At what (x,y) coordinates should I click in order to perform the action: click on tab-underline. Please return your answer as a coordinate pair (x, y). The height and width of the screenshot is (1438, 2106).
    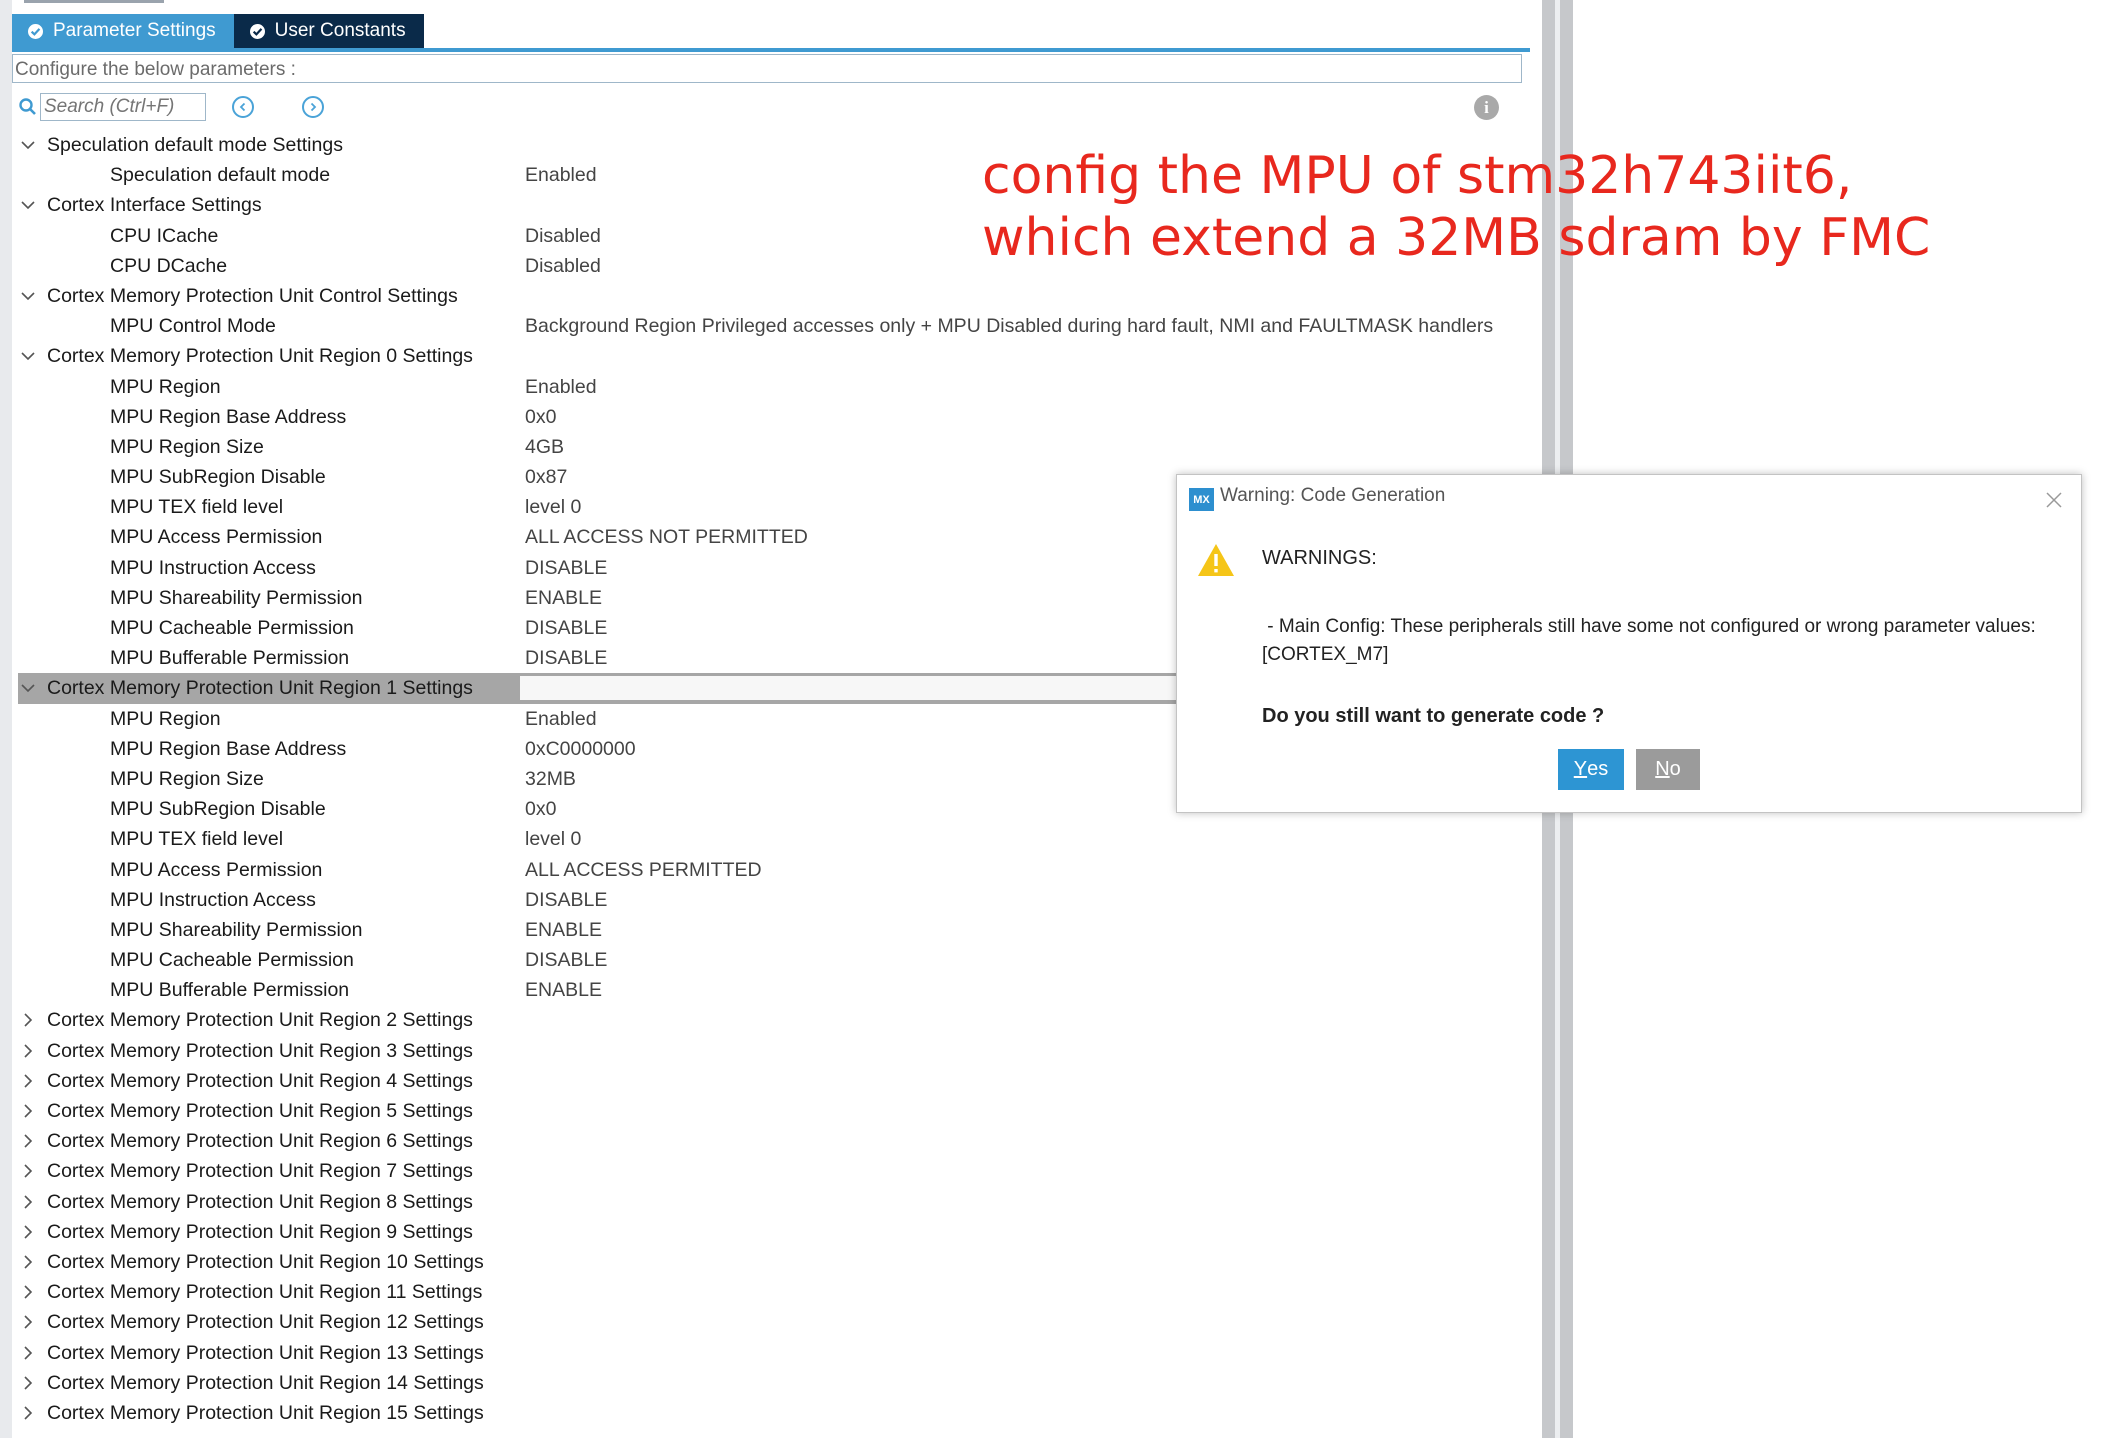
    Looking at the image, I should click on (771, 50).